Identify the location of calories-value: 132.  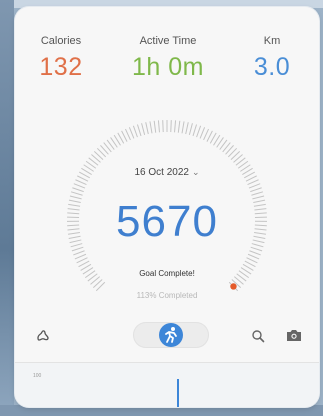
(61, 67).